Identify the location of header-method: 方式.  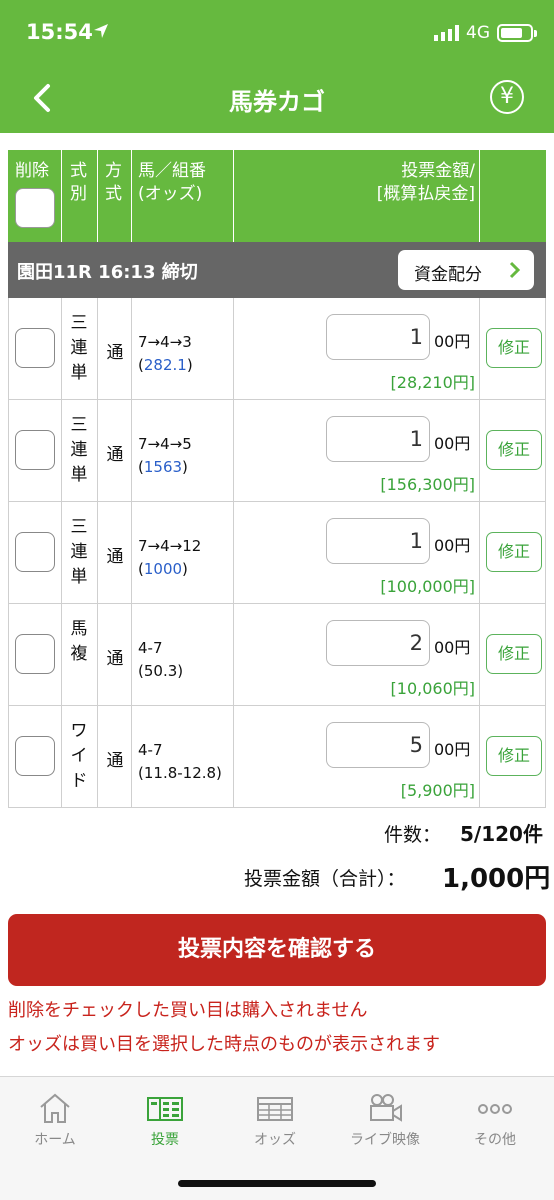
(115, 196).